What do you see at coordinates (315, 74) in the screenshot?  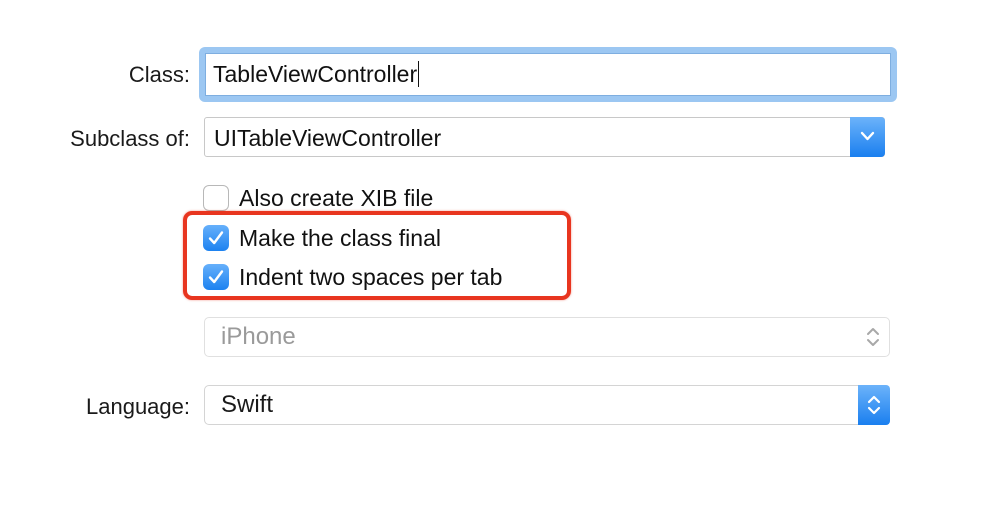 I see `class-name-value: TableViewController` at bounding box center [315, 74].